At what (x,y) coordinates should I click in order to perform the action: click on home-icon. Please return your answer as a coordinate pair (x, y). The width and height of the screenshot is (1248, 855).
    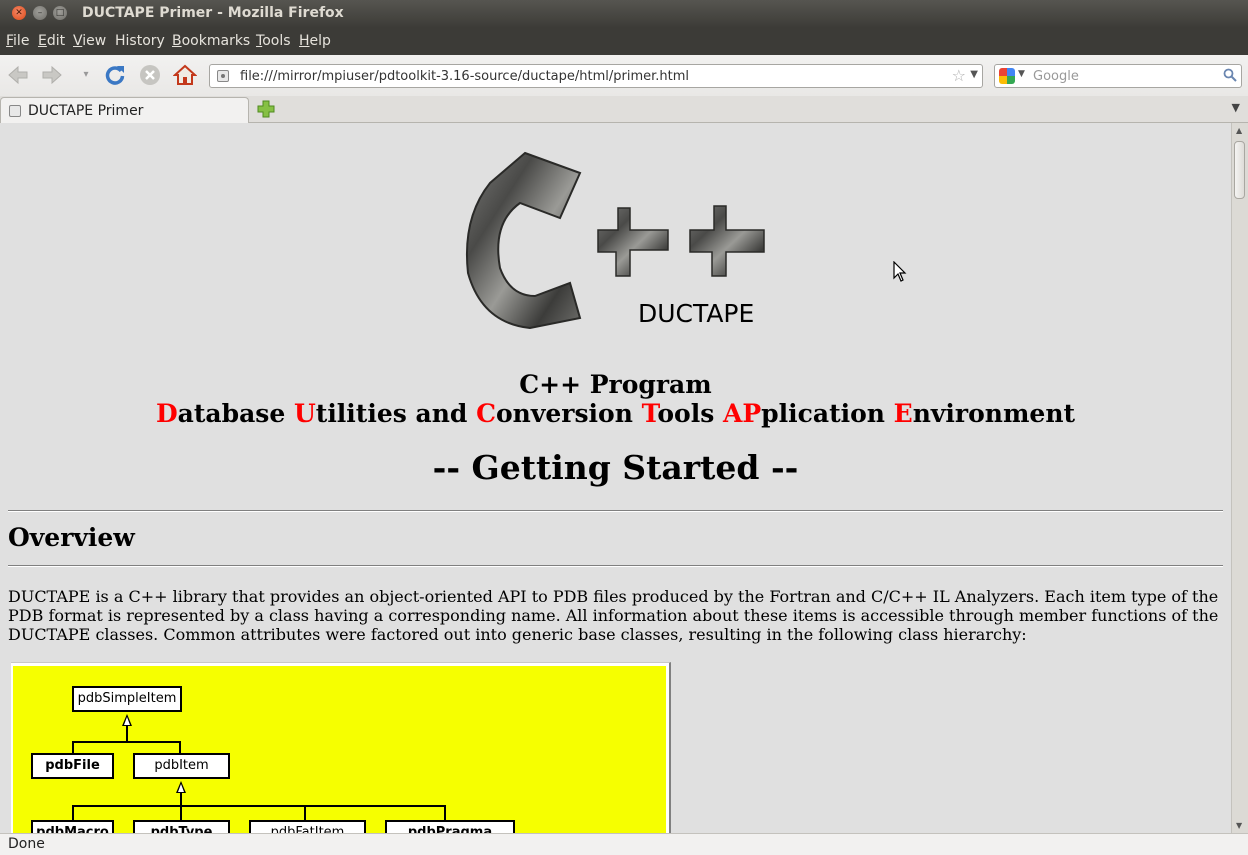
    Looking at the image, I should click on (185, 74).